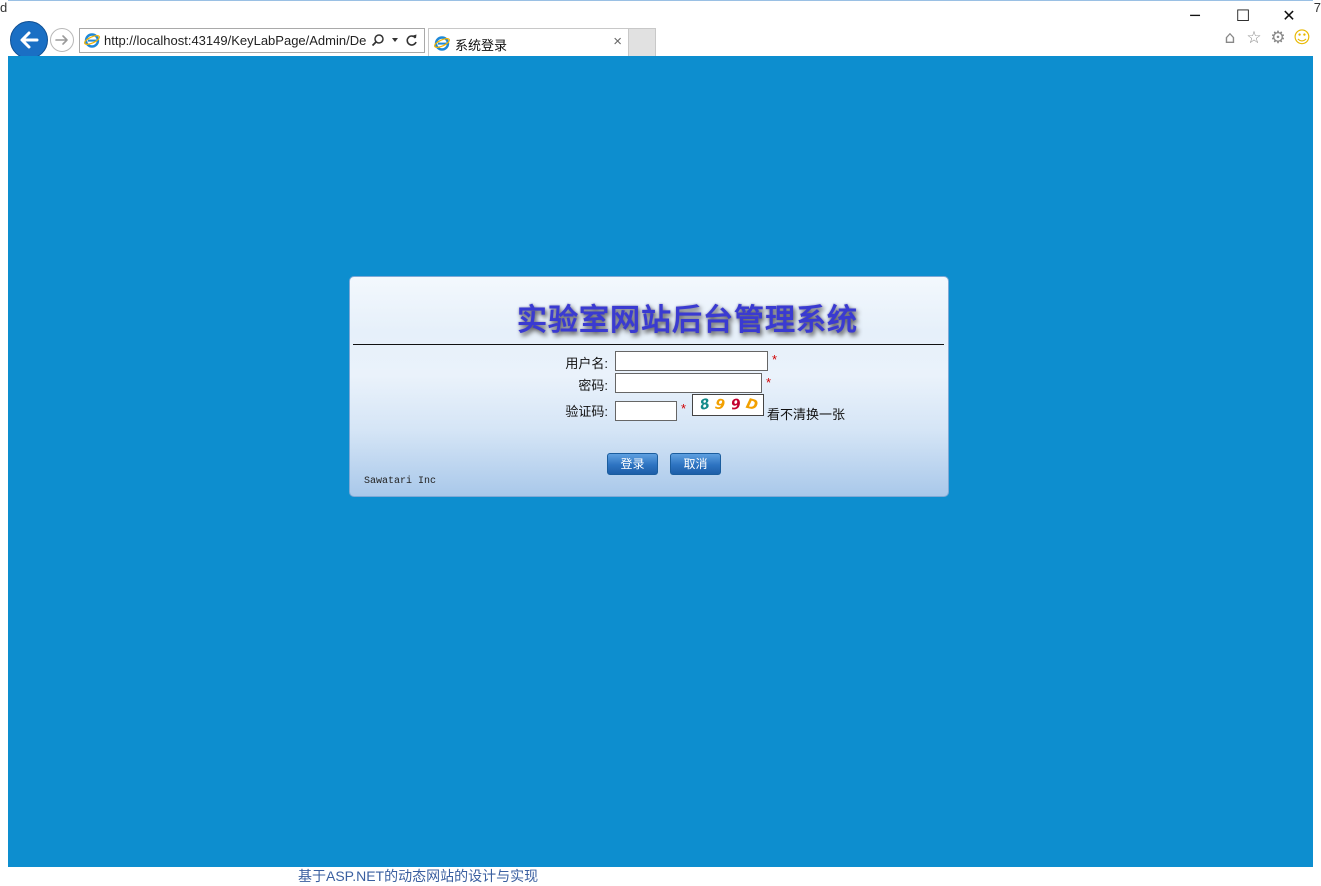 Image resolution: width=1321 pixels, height=886 pixels. Describe the element at coordinates (632, 464) in the screenshot. I see `login-button: 登录` at that location.